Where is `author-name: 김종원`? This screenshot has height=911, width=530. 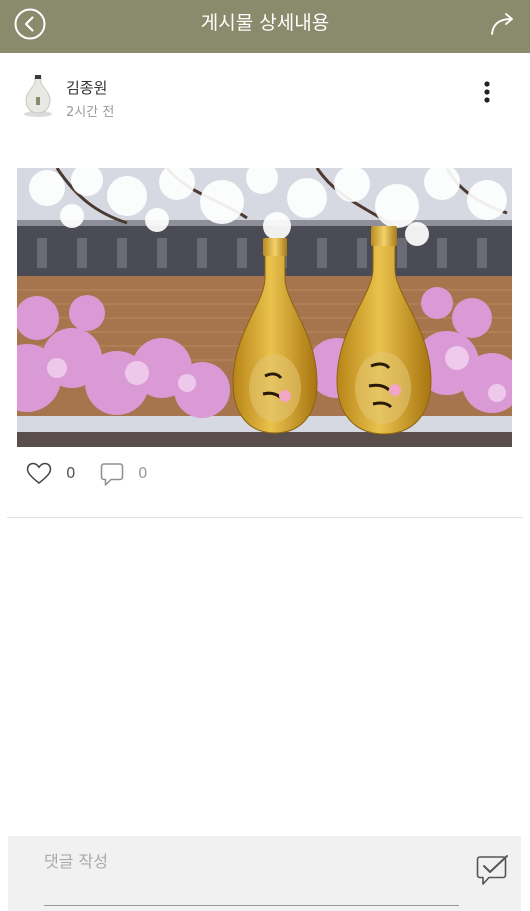 author-name: 김종원 is located at coordinates (86, 87).